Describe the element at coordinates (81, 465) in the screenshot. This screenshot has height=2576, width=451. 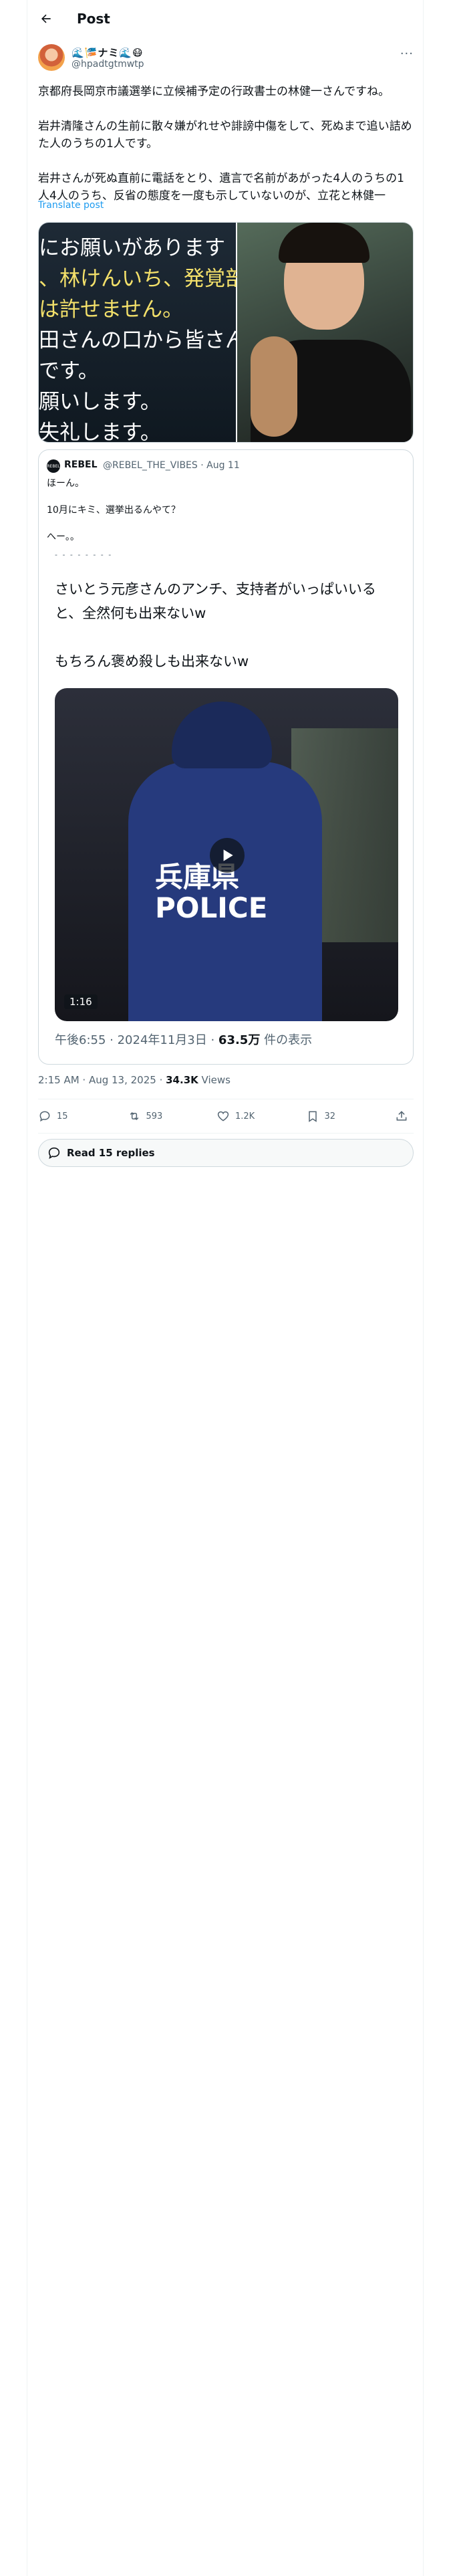
I see `quoted-author-name: REBEL` at that location.